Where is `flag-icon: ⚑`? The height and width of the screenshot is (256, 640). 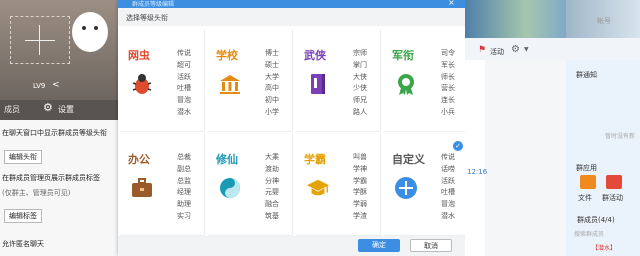
flag-icon: ⚑ is located at coordinates (482, 50).